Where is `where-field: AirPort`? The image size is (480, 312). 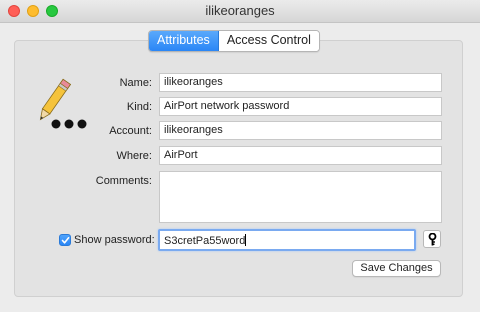
where-field: AirPort is located at coordinates (300, 155).